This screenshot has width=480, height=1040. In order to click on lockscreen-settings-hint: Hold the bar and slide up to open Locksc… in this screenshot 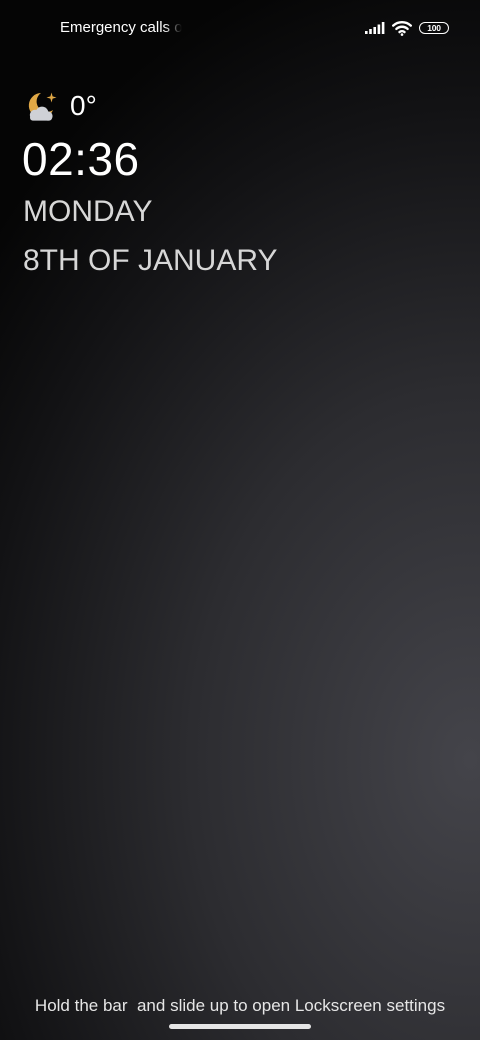, I will do `click(240, 1005)`.